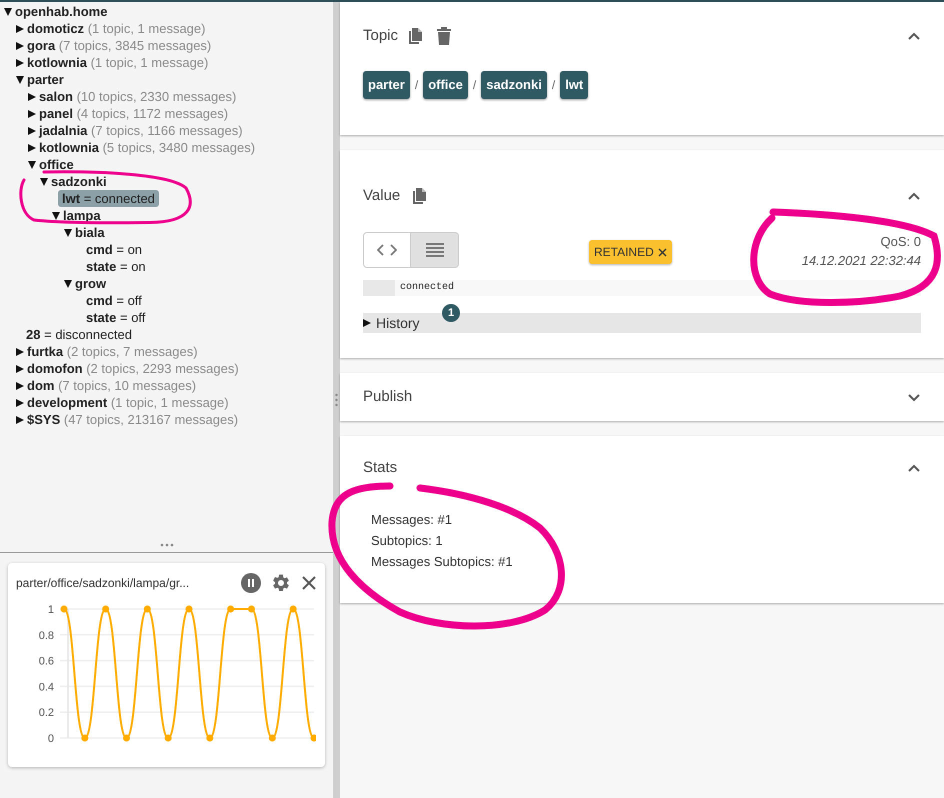 The image size is (944, 798). What do you see at coordinates (46, 662) in the screenshot?
I see `axis-tick-label: 0.6` at bounding box center [46, 662].